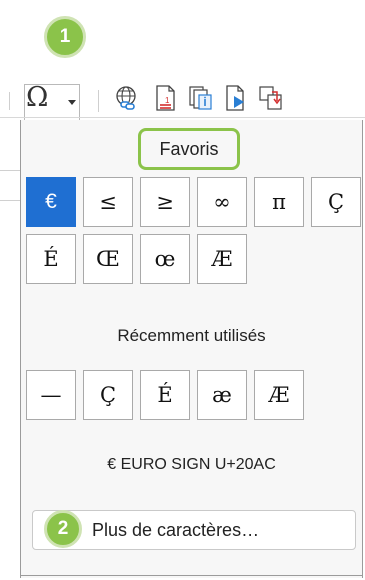  What do you see at coordinates (222, 202) in the screenshot?
I see `favorite-char: ∞` at bounding box center [222, 202].